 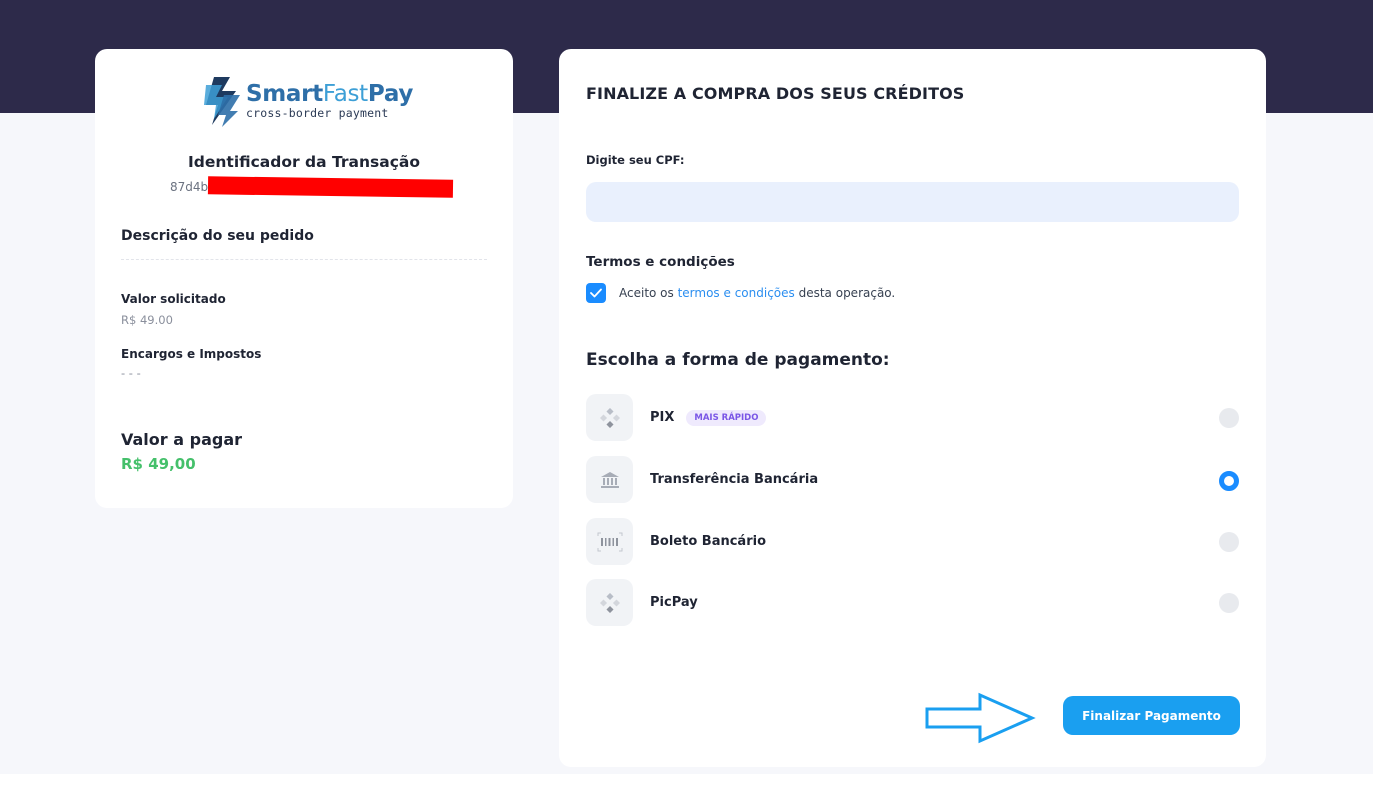 I want to click on redaction-mark, so click(x=330, y=187).